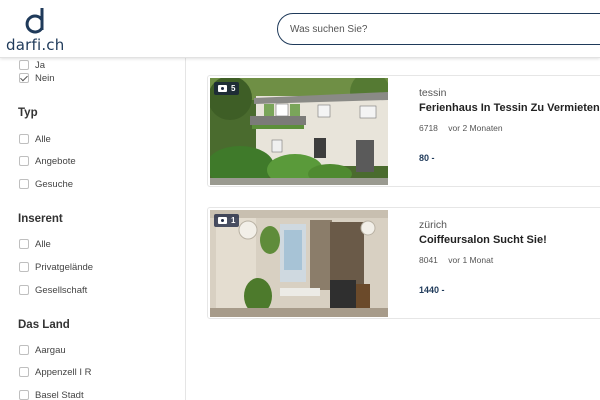 The height and width of the screenshot is (400, 600). Describe the element at coordinates (299, 131) in the screenshot. I see `listing-photo: 5` at that location.